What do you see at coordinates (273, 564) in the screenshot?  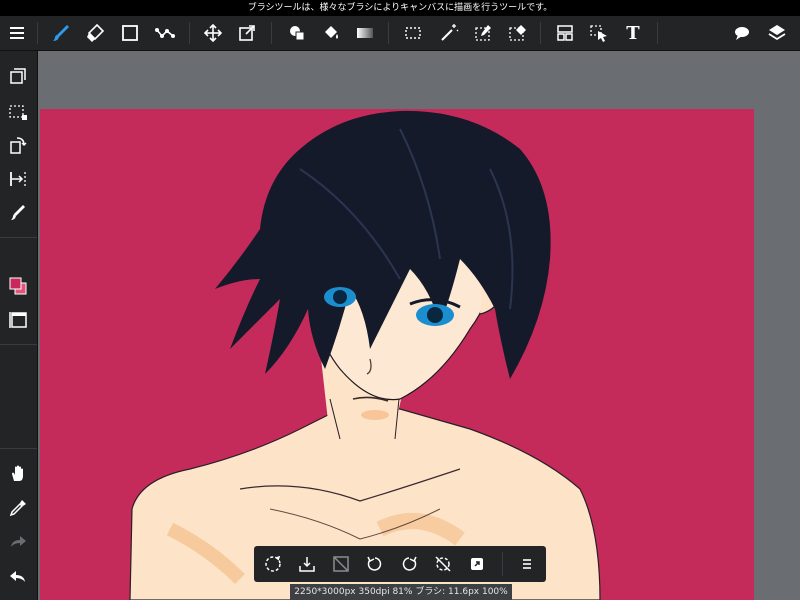 I see `reset-view-icon` at bounding box center [273, 564].